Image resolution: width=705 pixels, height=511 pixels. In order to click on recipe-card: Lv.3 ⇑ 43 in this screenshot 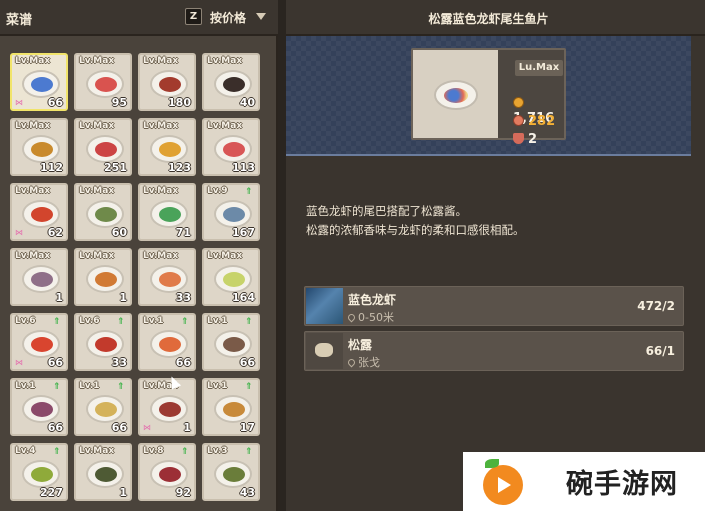, I will do `click(231, 472)`.